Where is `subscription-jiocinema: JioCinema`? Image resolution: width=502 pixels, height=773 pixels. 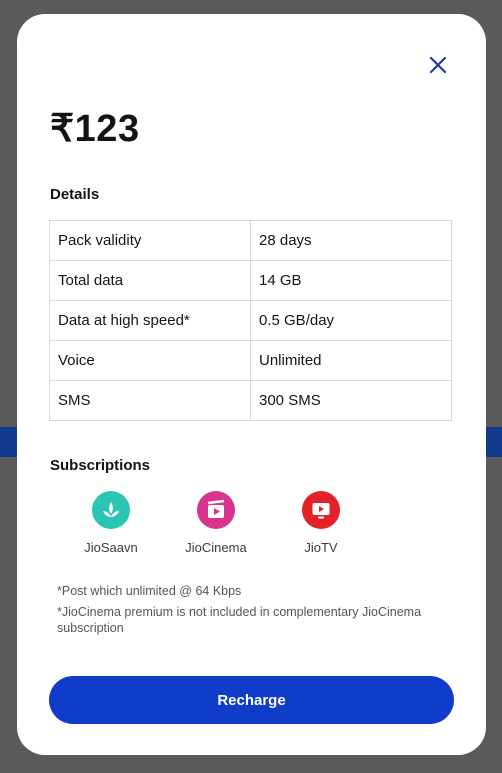
subscription-jiocinema: JioCinema is located at coordinates (216, 523).